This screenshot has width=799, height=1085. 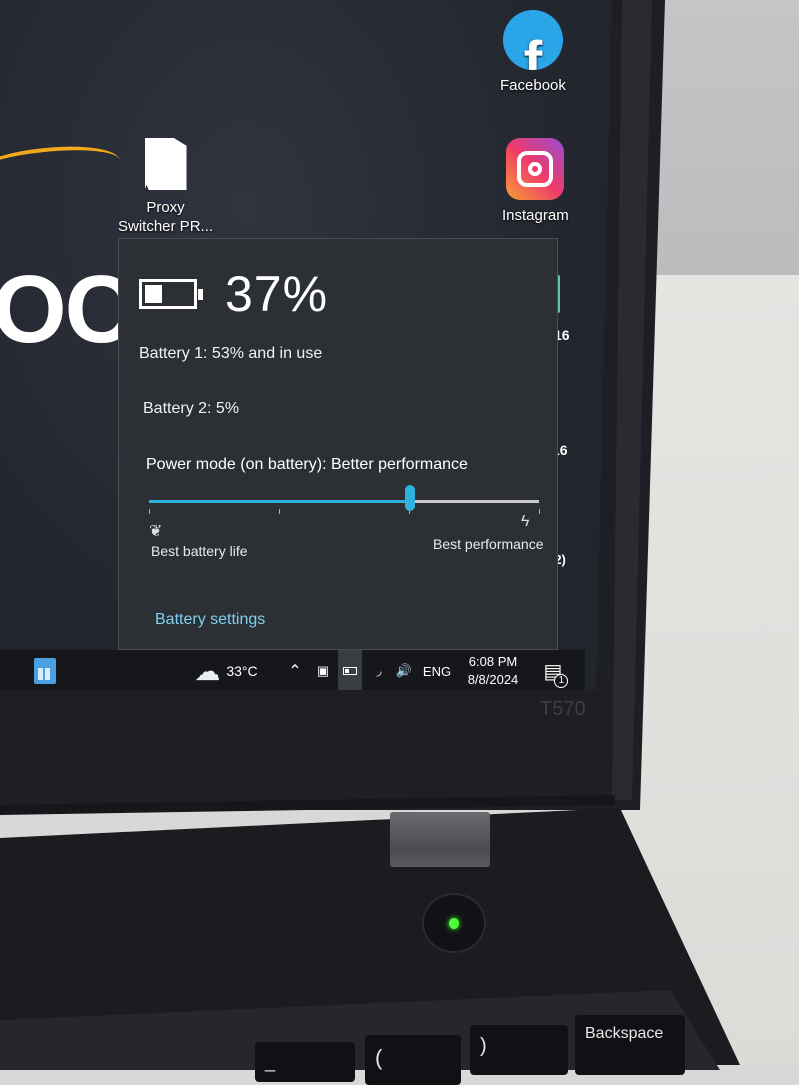 I want to click on hinge, so click(x=440, y=839).